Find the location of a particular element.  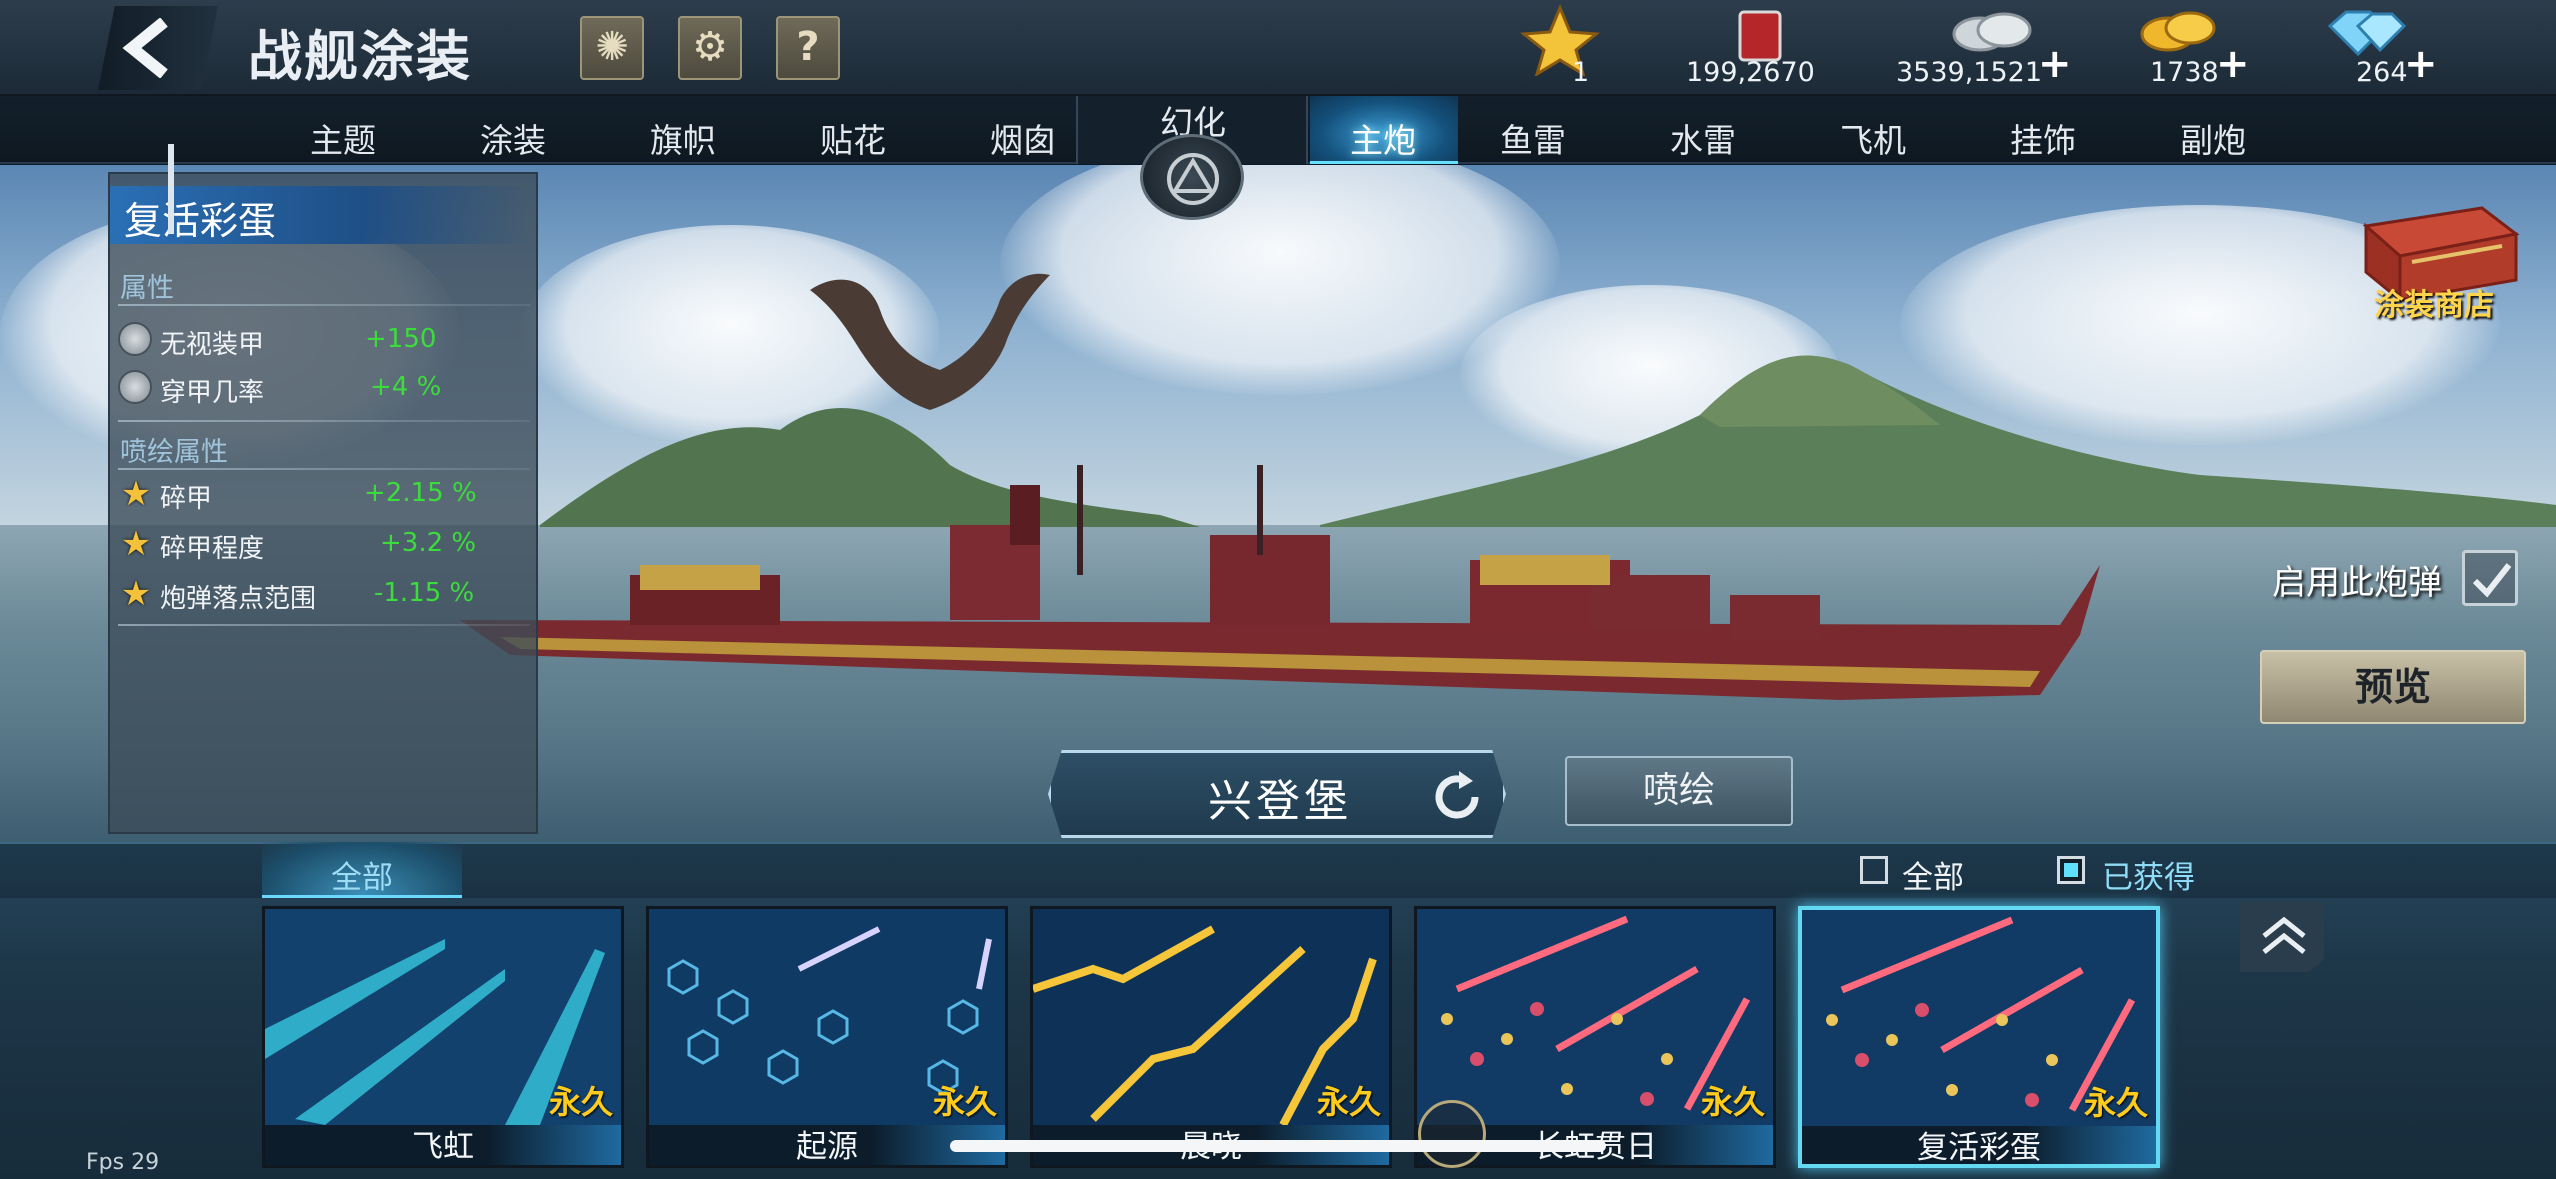

diamond-resource: 264 + is located at coordinates (2369, 48).